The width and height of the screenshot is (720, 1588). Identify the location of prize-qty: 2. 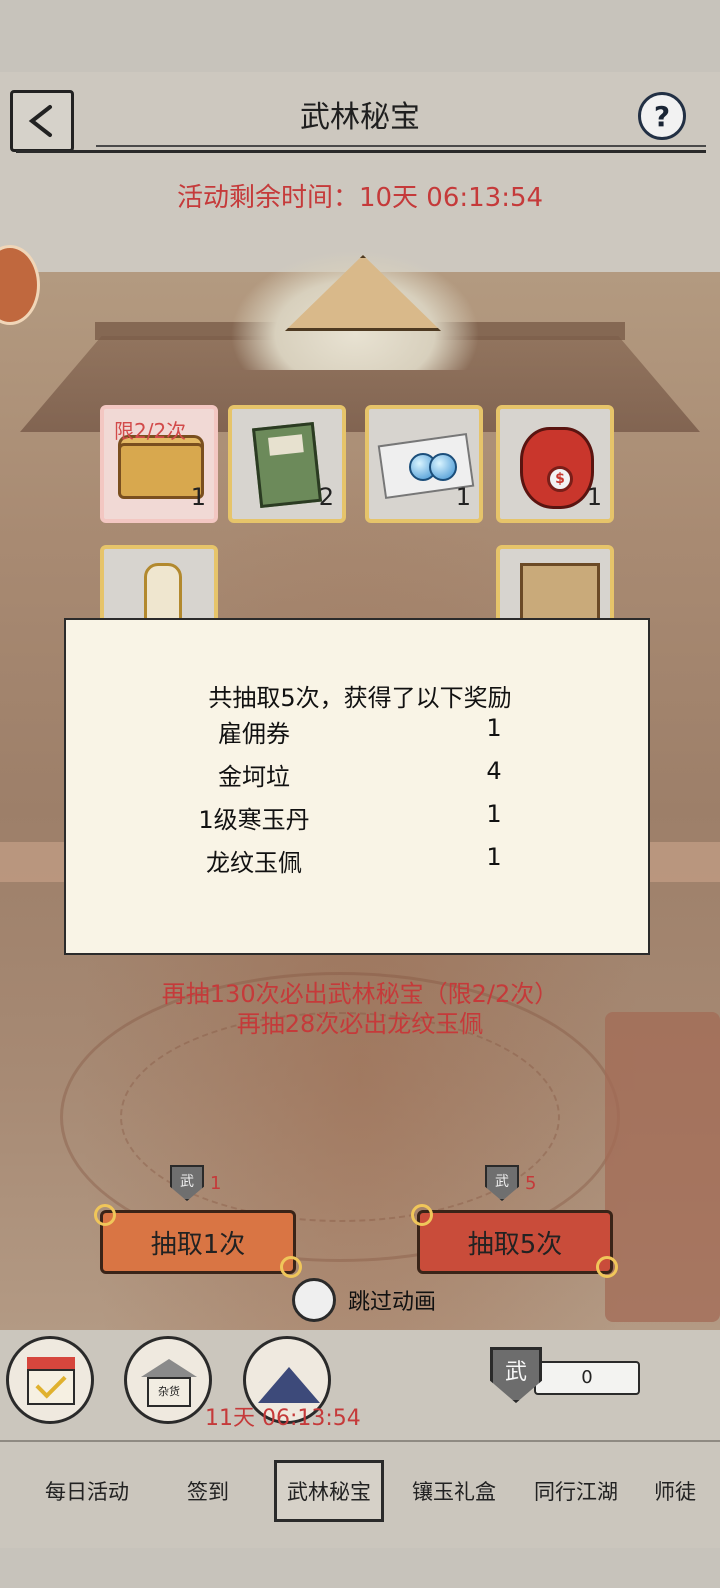
(326, 497).